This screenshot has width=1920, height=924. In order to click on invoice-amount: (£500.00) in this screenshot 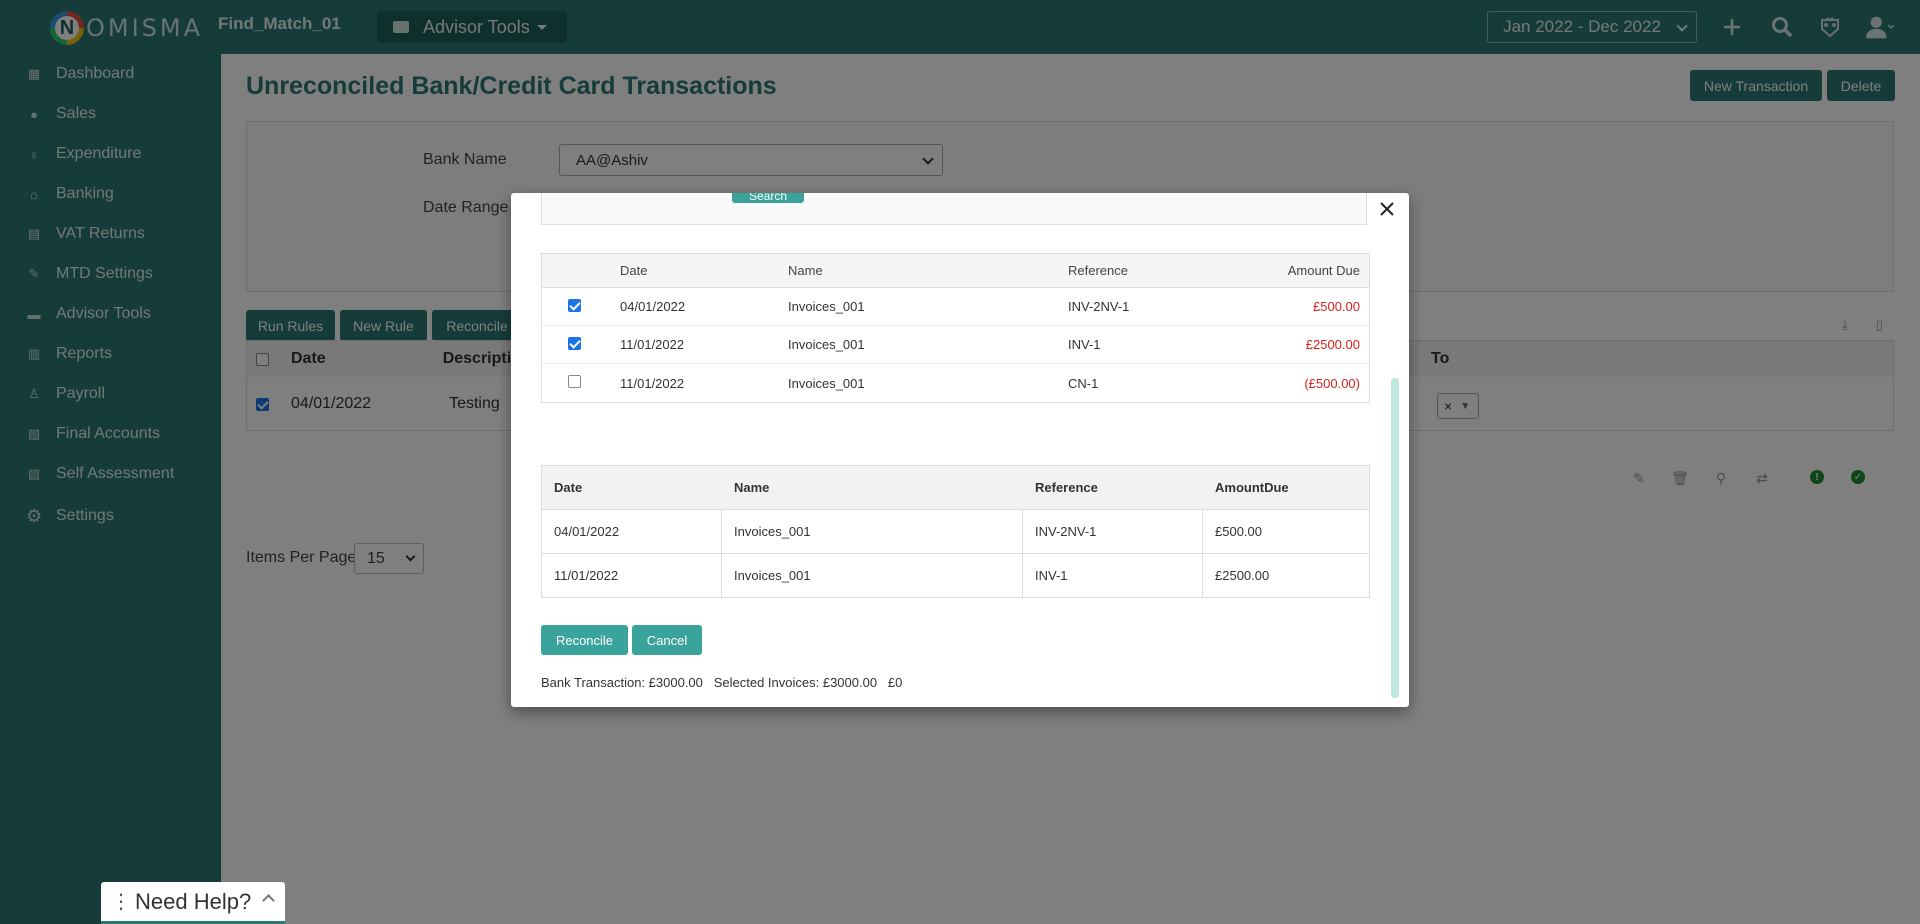, I will do `click(1332, 383)`.